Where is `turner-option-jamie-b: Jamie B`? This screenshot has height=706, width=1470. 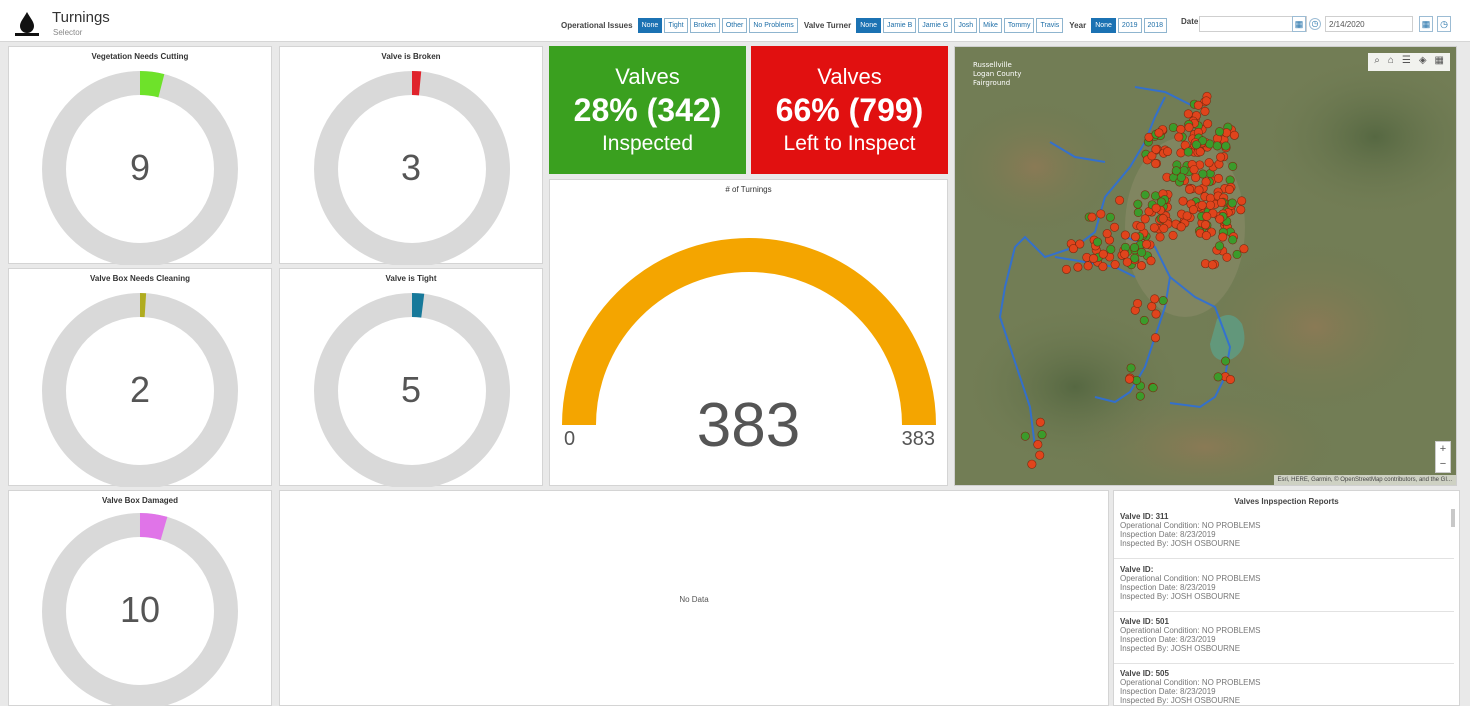 turner-option-jamie-b: Jamie B is located at coordinates (899, 25).